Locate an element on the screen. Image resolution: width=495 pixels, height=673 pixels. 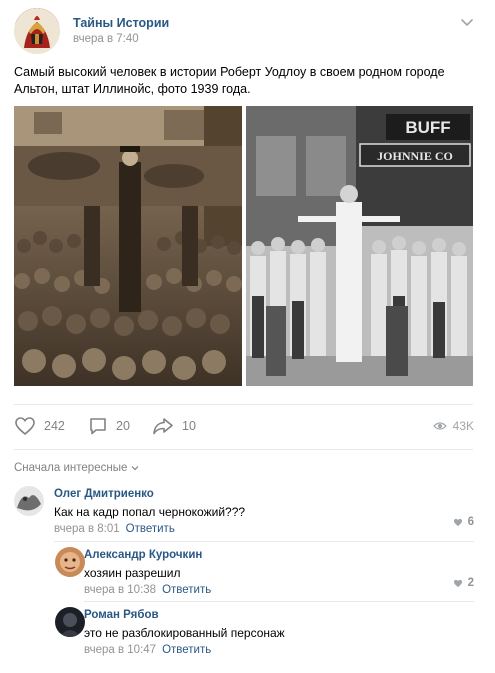
comment-like-button: 2 is located at coordinates (463, 583).